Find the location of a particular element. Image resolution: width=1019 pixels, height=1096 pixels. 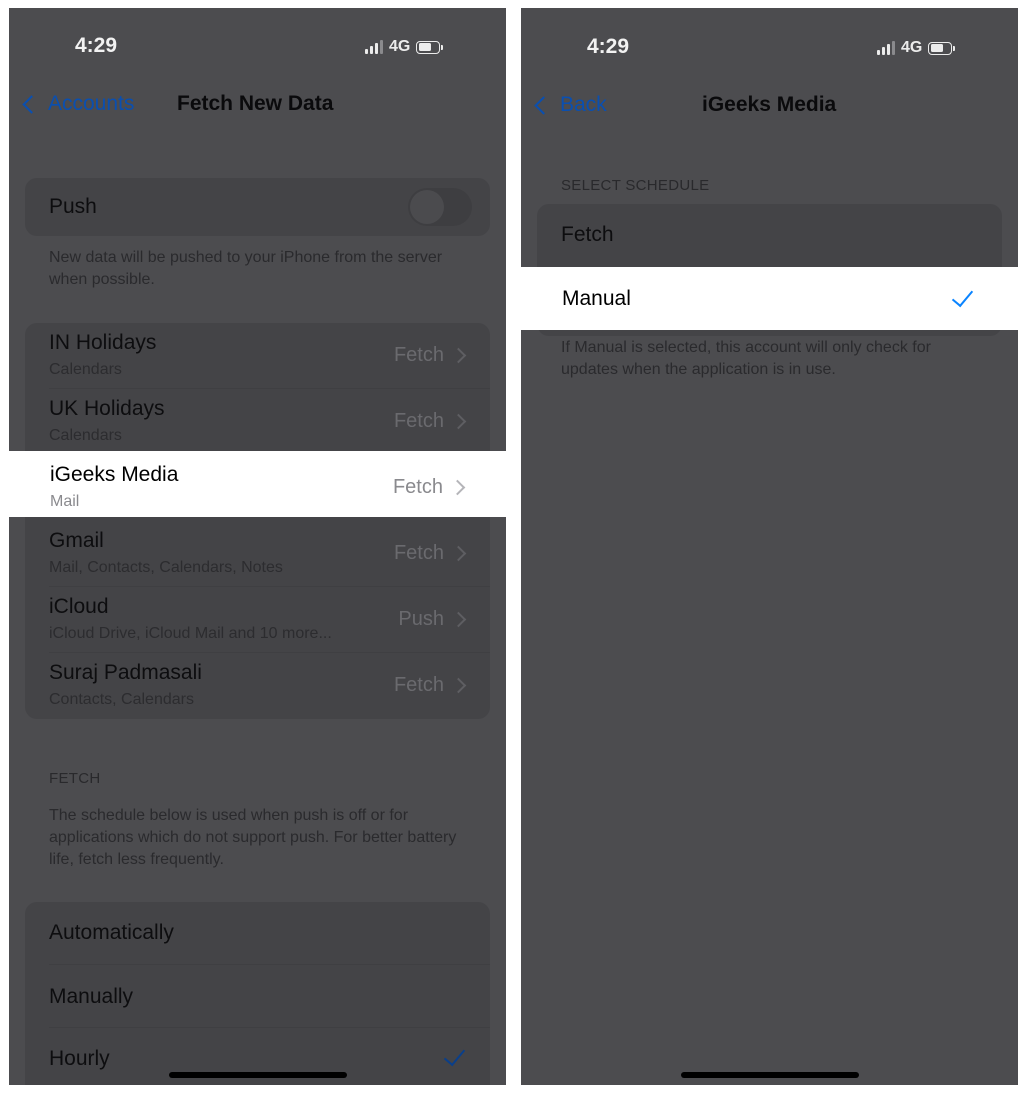

option-label: Fetch is located at coordinates (587, 234).